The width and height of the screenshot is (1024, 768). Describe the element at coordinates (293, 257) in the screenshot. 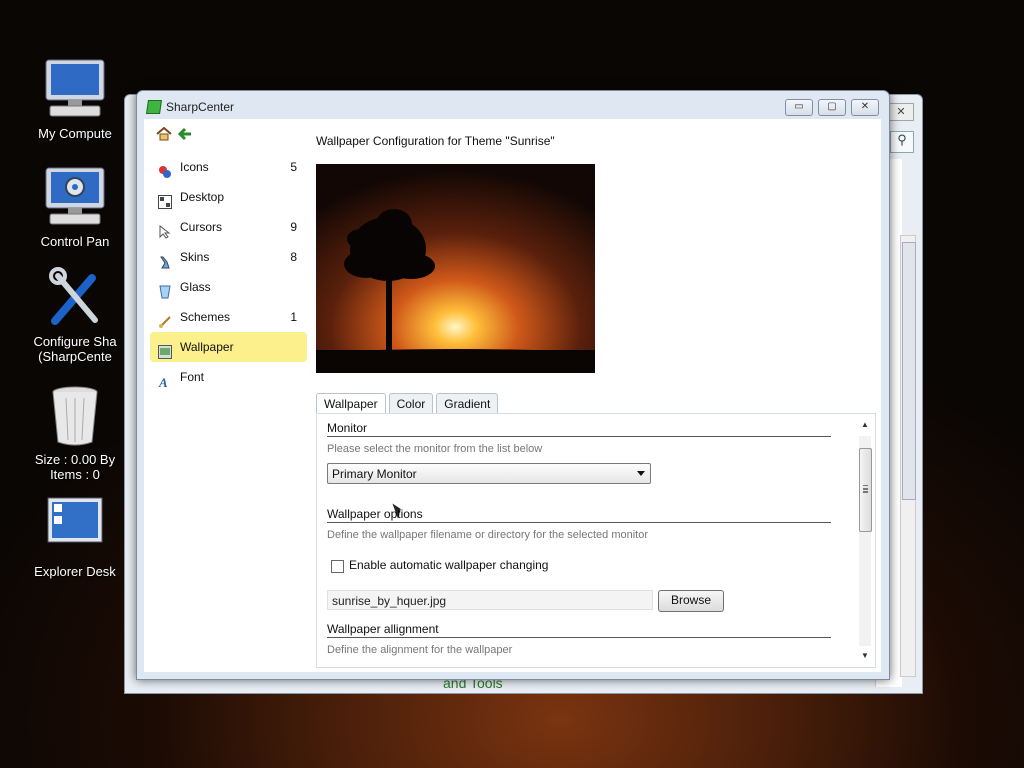

I see `sidebar-item-count: 8` at that location.